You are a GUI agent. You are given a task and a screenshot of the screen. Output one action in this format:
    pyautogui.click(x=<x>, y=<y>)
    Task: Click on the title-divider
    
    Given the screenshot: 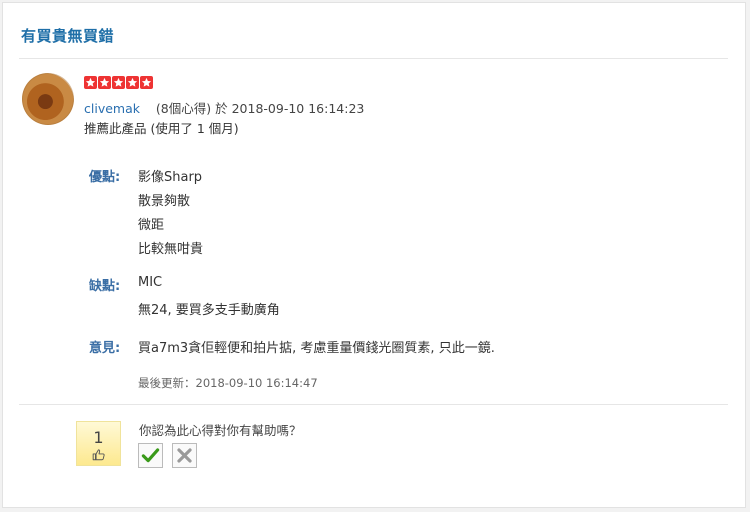 What is the action you would take?
    pyautogui.click(x=373, y=58)
    